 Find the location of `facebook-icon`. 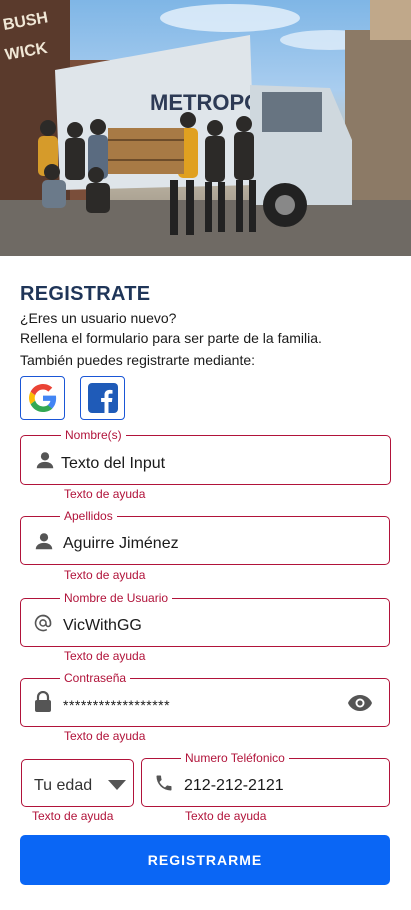

facebook-icon is located at coordinates (102, 398).